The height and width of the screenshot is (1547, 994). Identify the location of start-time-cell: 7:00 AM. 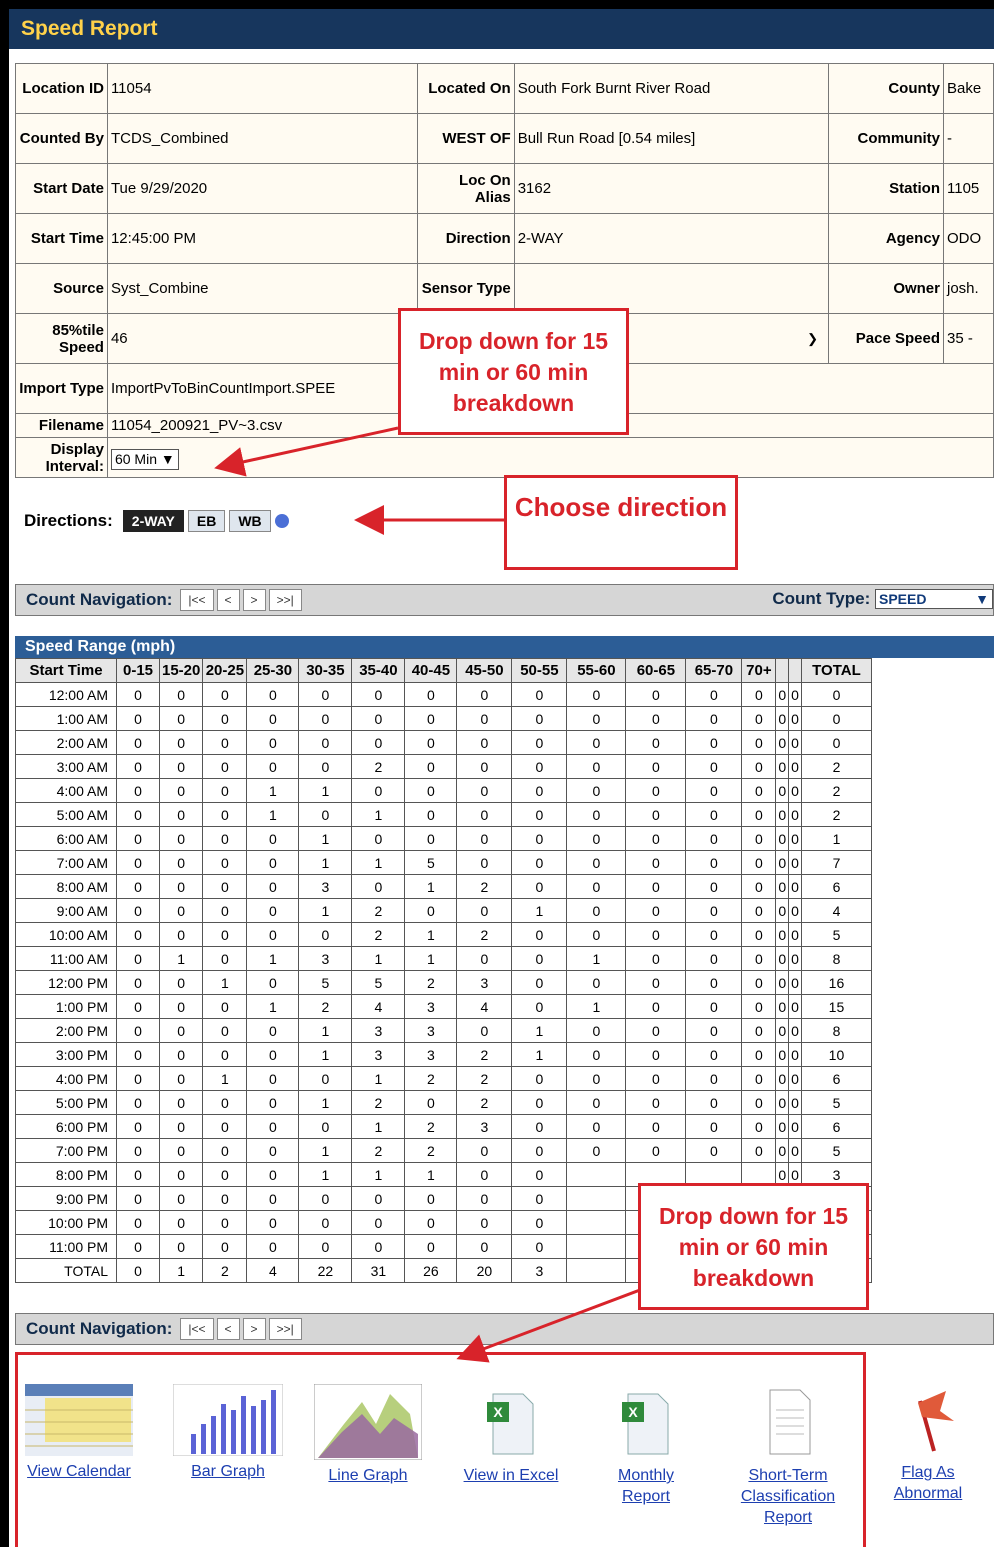
(66, 862).